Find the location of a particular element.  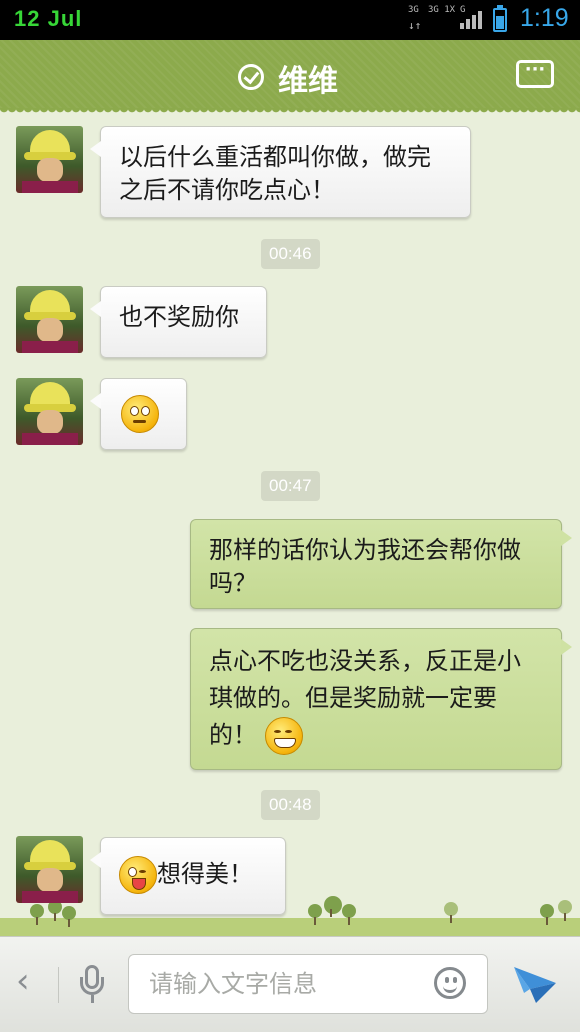

network-label-3g: 3G is located at coordinates (413, 10).